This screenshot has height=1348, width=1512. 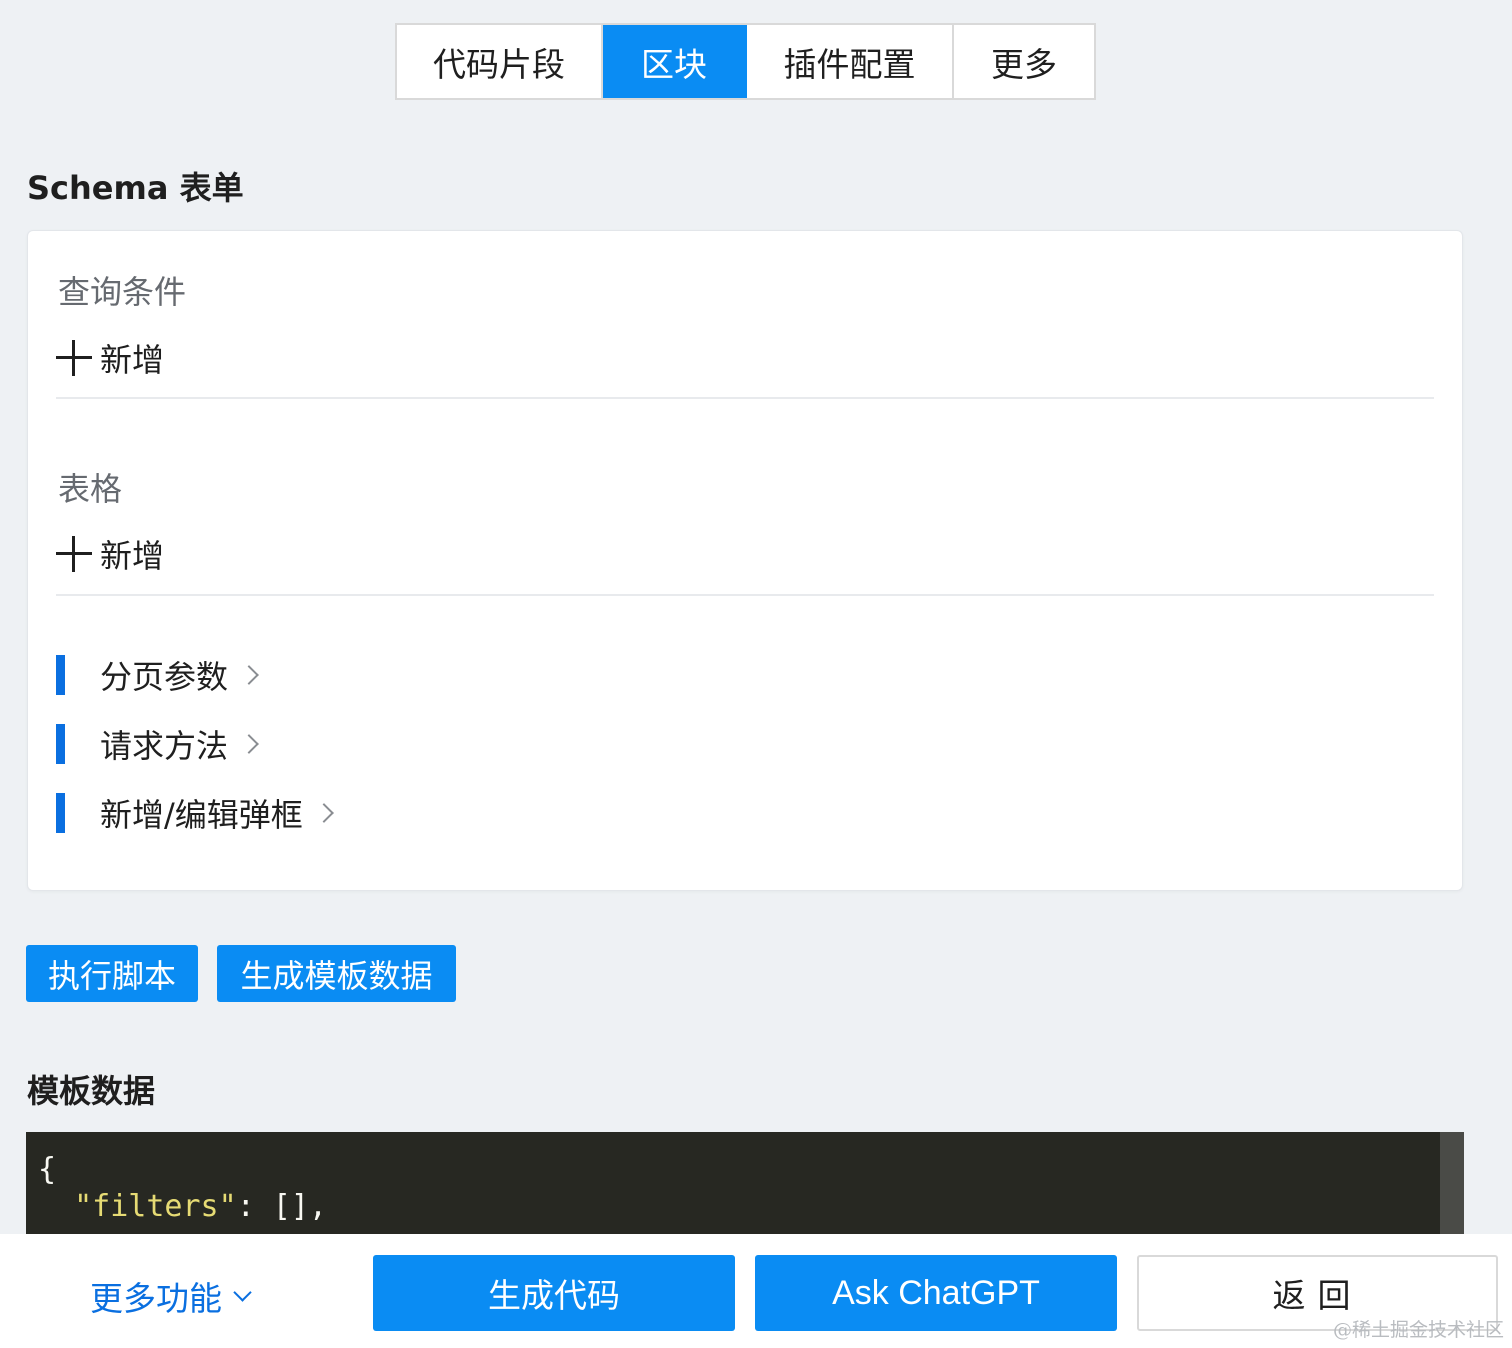 I want to click on code-line: {, so click(x=47, y=1169).